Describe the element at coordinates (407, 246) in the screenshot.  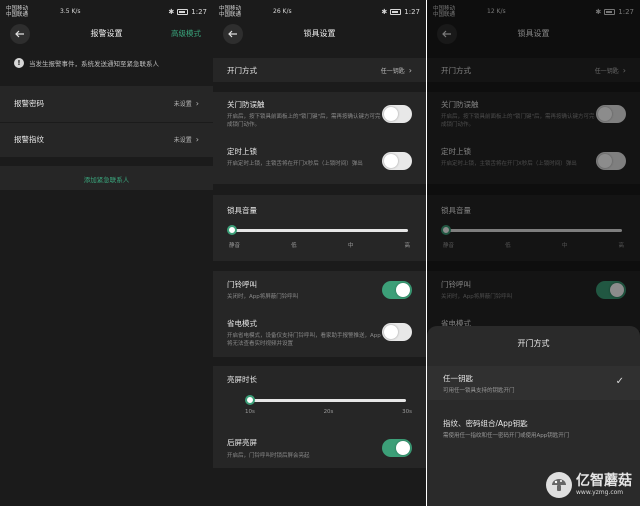
I see `tick-label: 高` at that location.